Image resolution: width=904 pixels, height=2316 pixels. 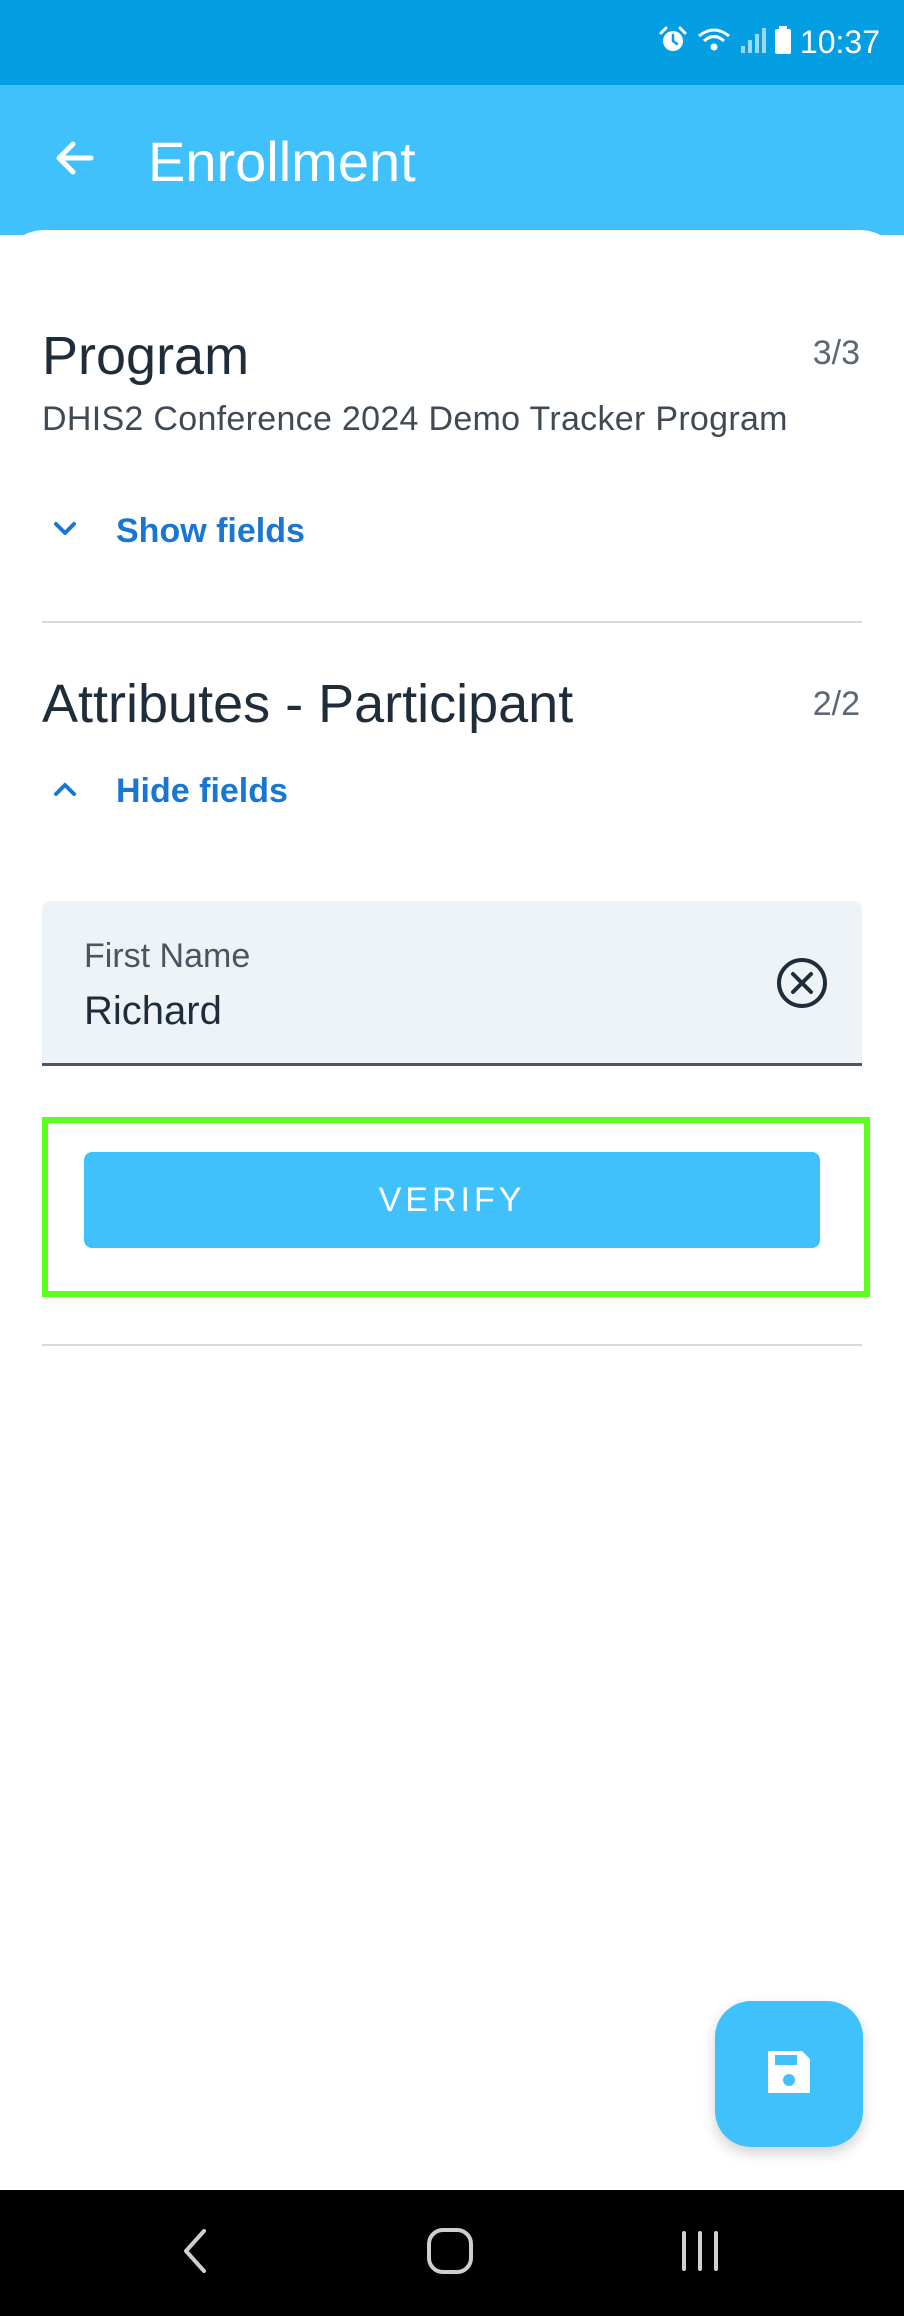 I want to click on section-count-program: 3/3, so click(x=836, y=353).